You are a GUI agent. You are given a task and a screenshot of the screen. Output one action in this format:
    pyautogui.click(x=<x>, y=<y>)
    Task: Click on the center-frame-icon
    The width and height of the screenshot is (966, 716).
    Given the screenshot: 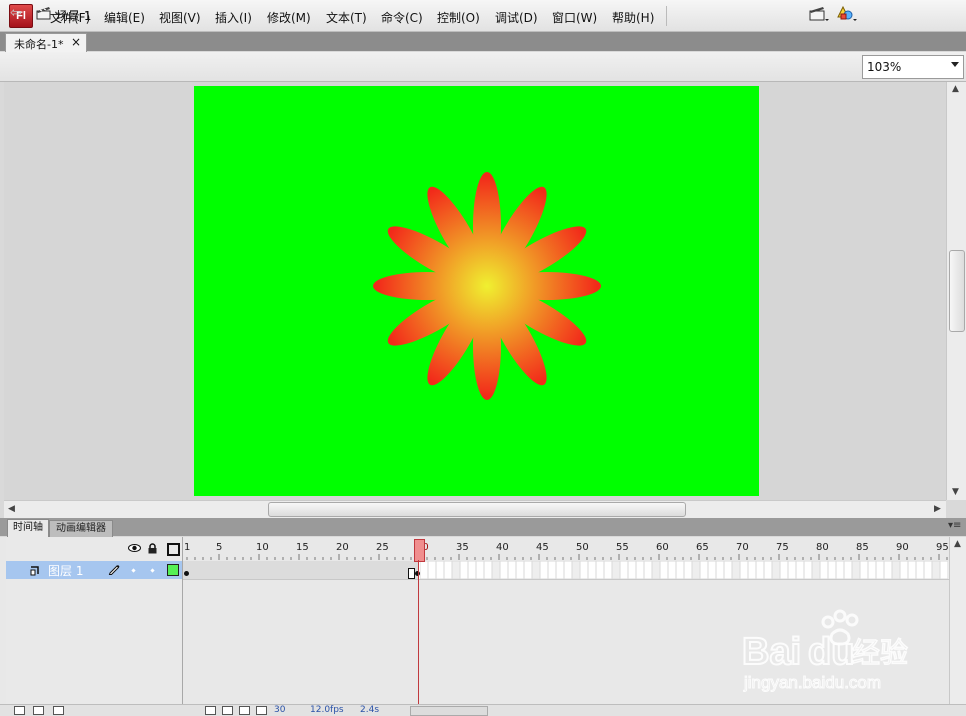 What is the action you would take?
    pyautogui.click(x=210, y=710)
    